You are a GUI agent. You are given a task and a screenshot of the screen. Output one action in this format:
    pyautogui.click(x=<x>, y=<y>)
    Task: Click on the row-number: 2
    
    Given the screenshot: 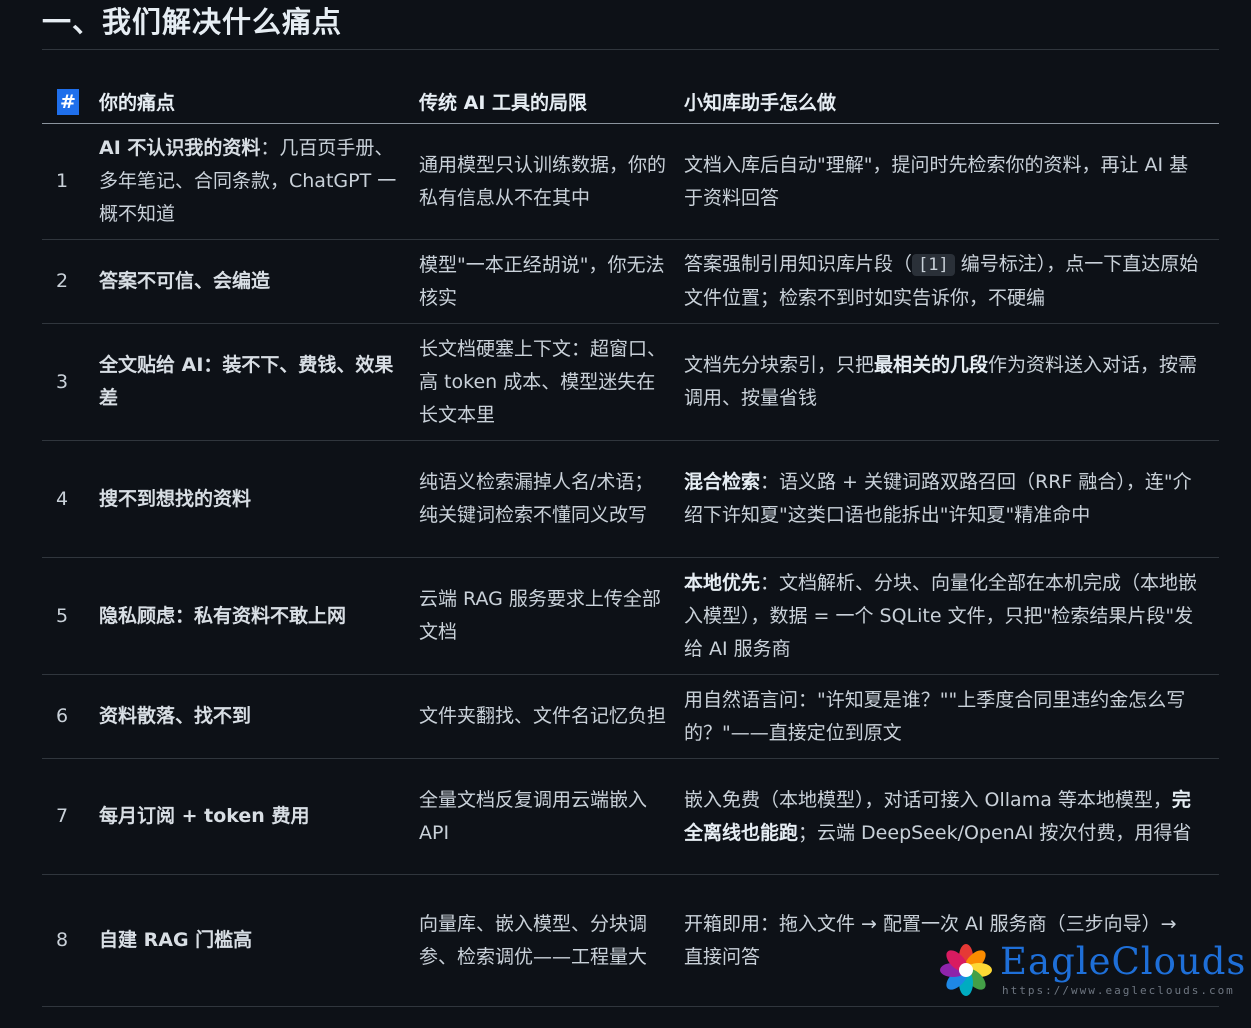 What is the action you would take?
    pyautogui.click(x=70, y=281)
    